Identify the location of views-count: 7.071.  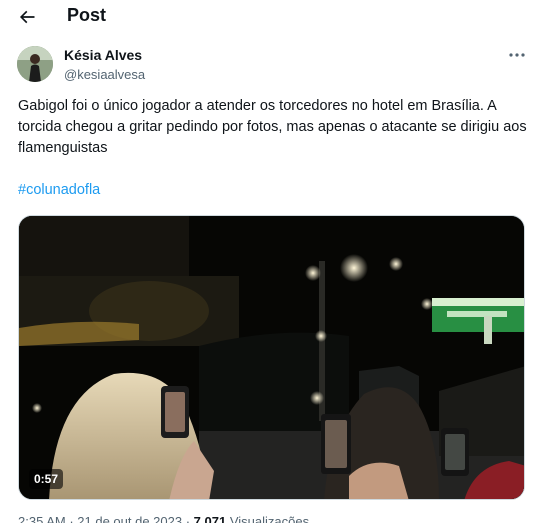
(210, 518).